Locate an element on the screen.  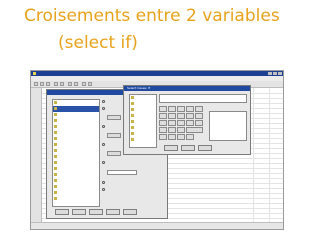
toolbar-print-button is located at coordinates (48, 84).